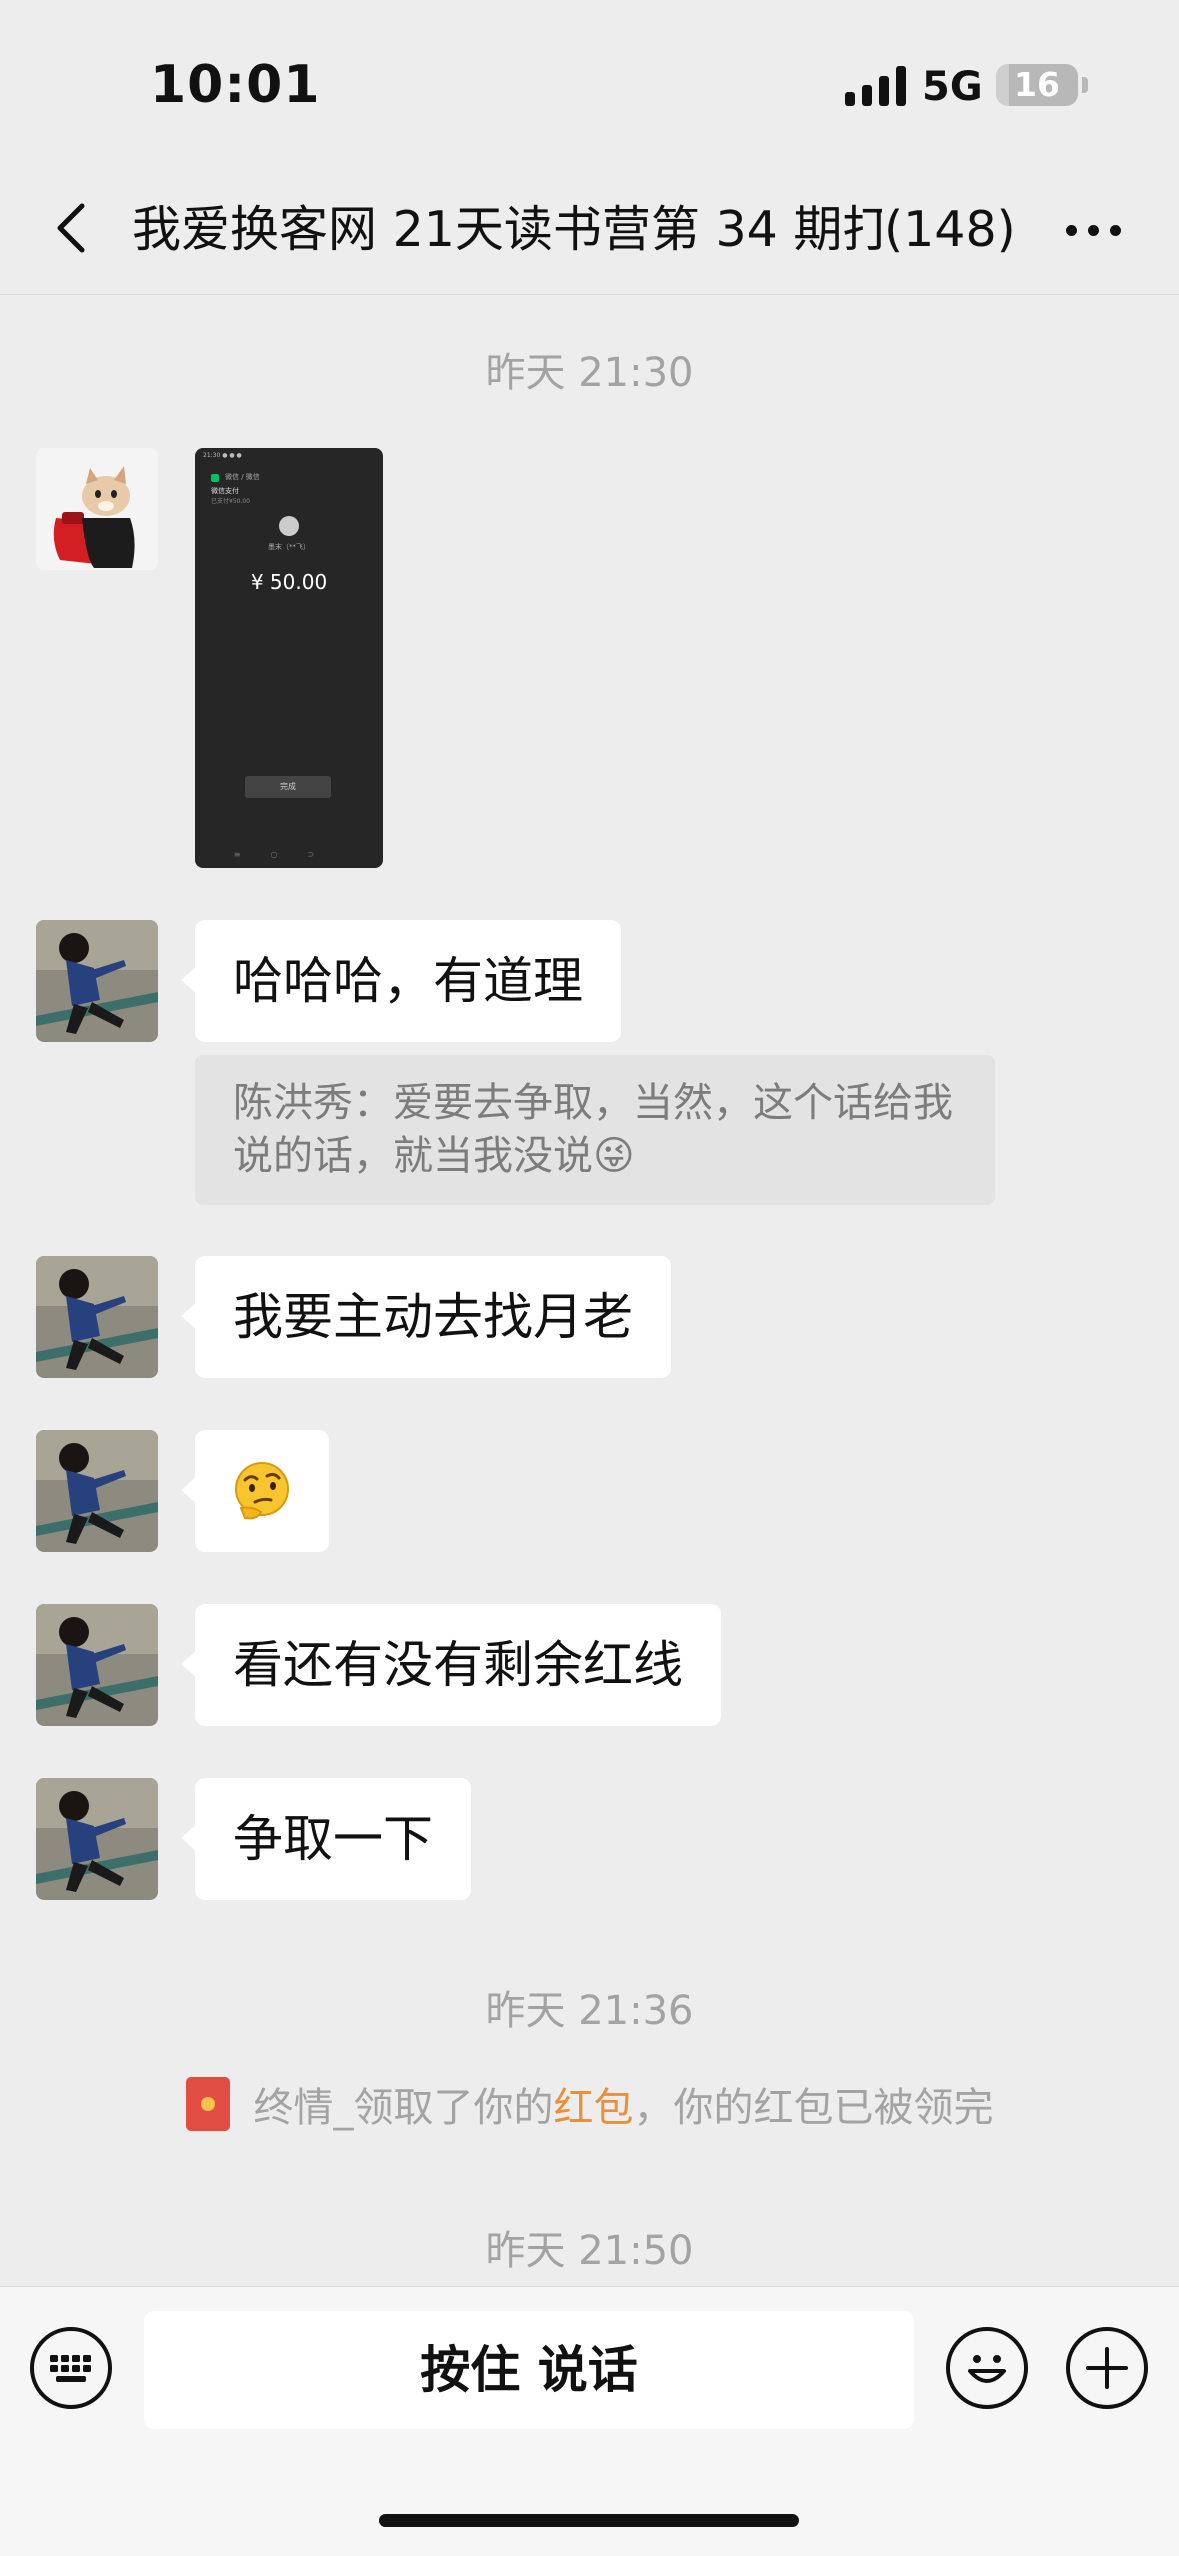 The width and height of the screenshot is (1179, 2556). Describe the element at coordinates (426, 1317) in the screenshot. I see `message-bubble: 我要主动去找月老` at that location.